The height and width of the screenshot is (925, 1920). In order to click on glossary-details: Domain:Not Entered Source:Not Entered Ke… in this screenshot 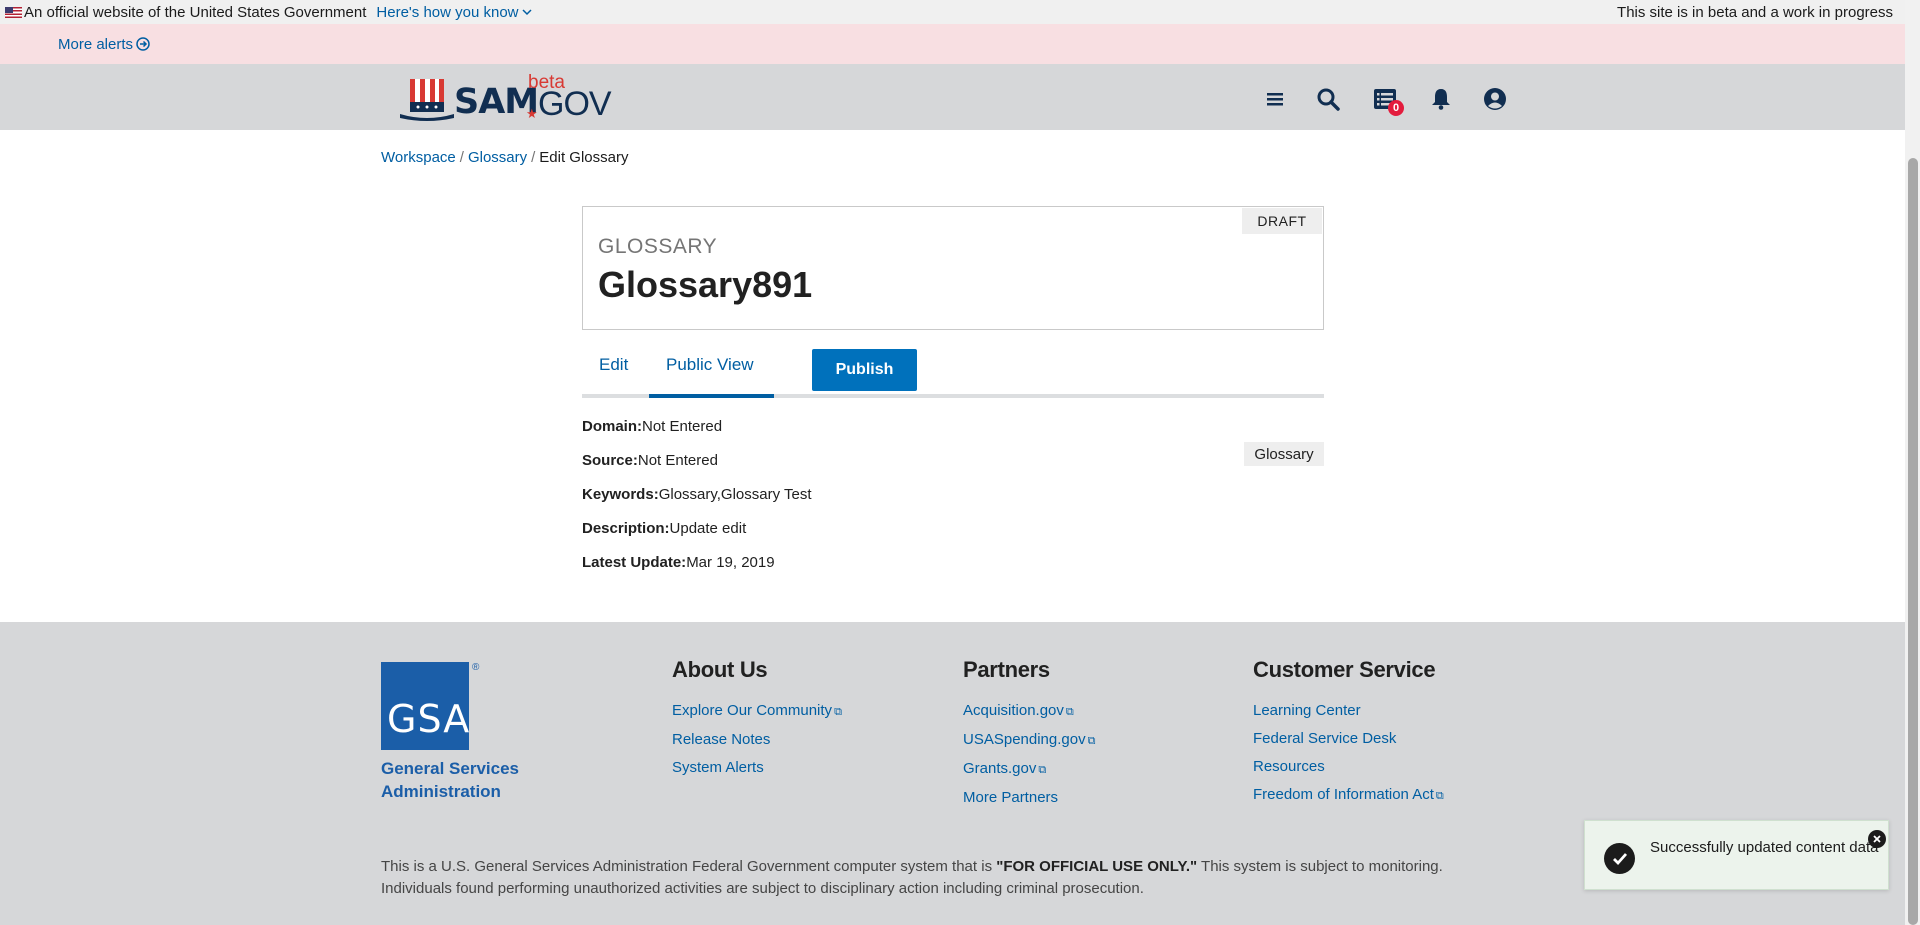, I will do `click(953, 499)`.